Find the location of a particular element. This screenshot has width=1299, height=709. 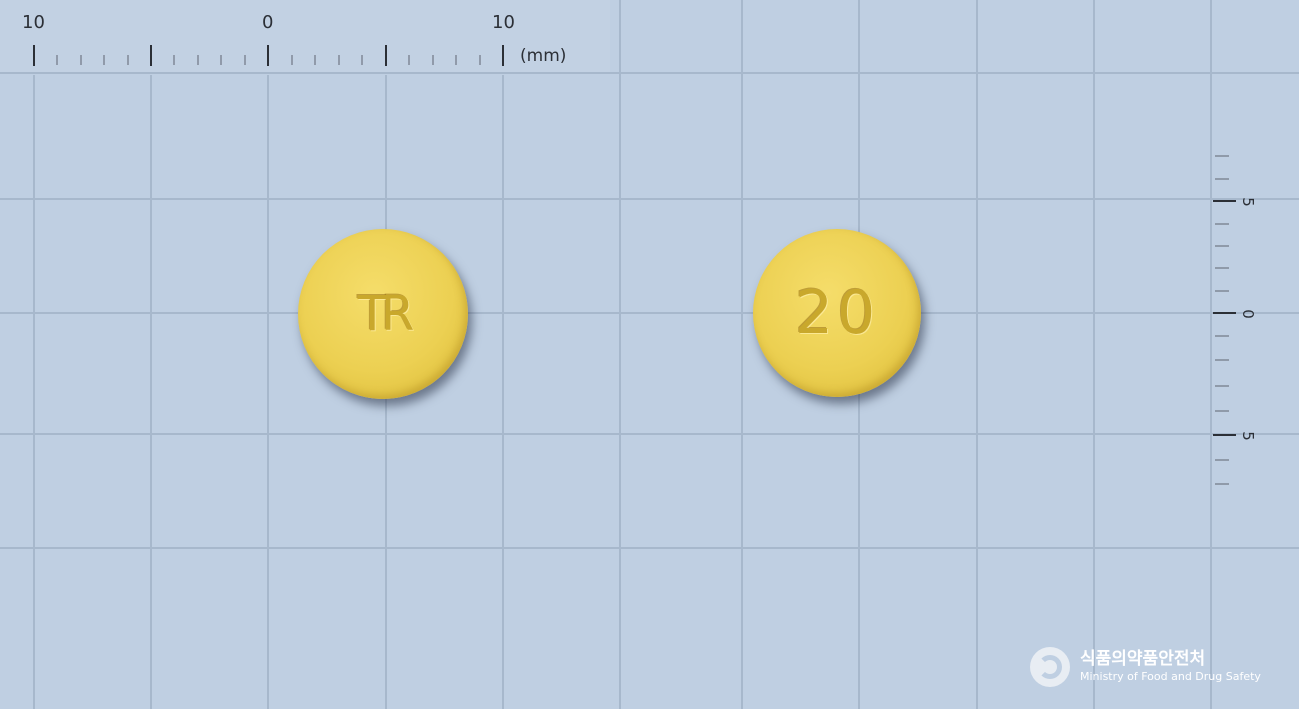

right-ruler-ticks is located at coordinates (1224, 318).